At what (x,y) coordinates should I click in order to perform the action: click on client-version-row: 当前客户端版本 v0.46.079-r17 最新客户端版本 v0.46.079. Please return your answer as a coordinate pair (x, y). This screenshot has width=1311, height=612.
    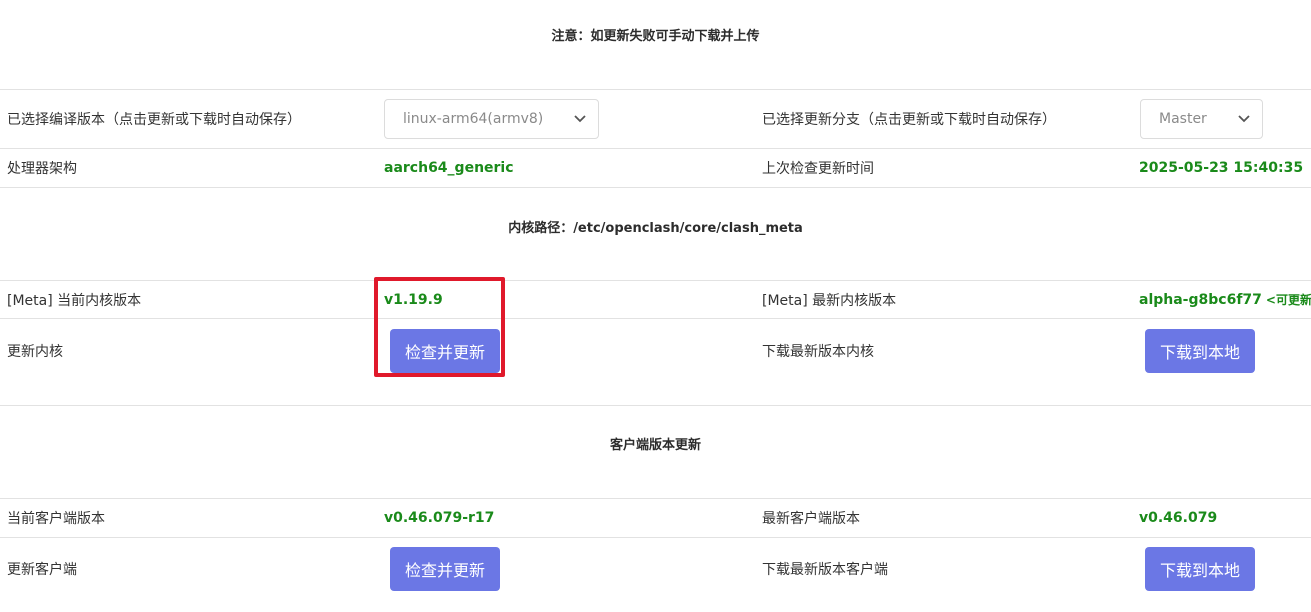
    Looking at the image, I should click on (655, 518).